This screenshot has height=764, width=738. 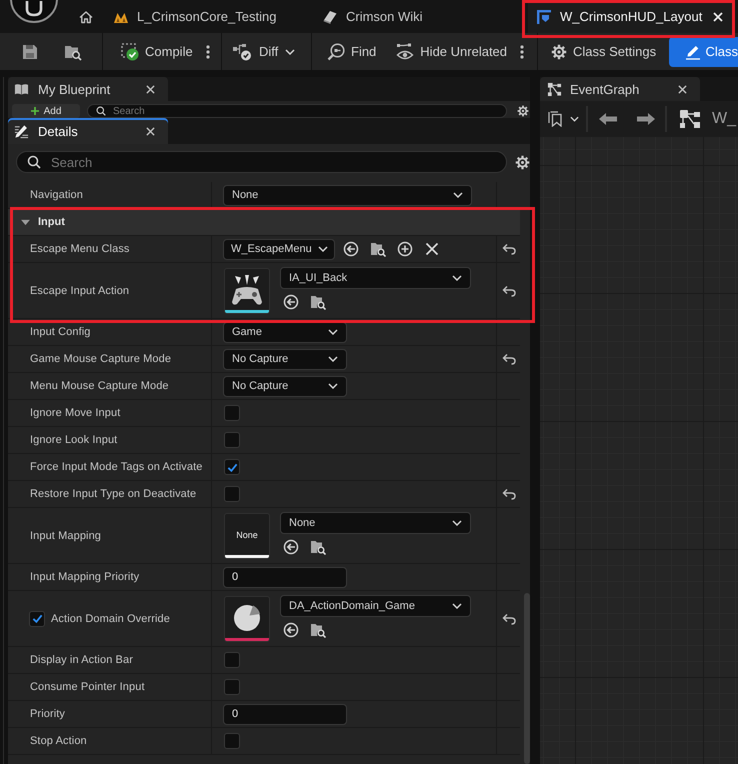 What do you see at coordinates (110, 618) in the screenshot?
I see `property-label: Action Domain Override` at bounding box center [110, 618].